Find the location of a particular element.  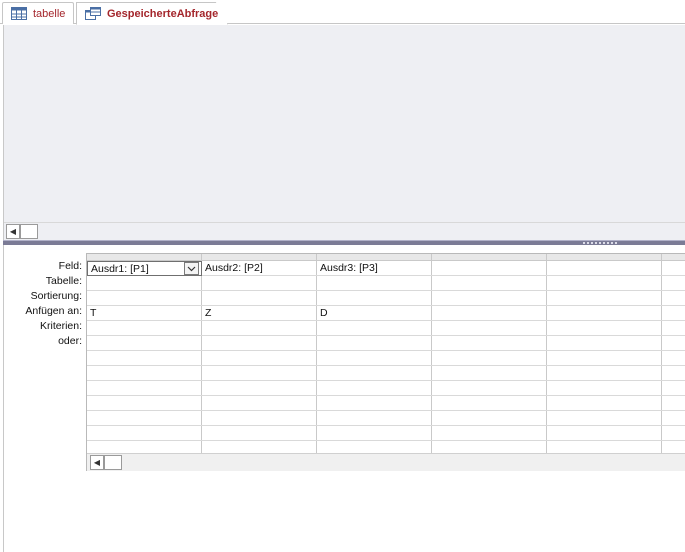

field-cell-1-value: Ausdr1: [P1] is located at coordinates (120, 269).